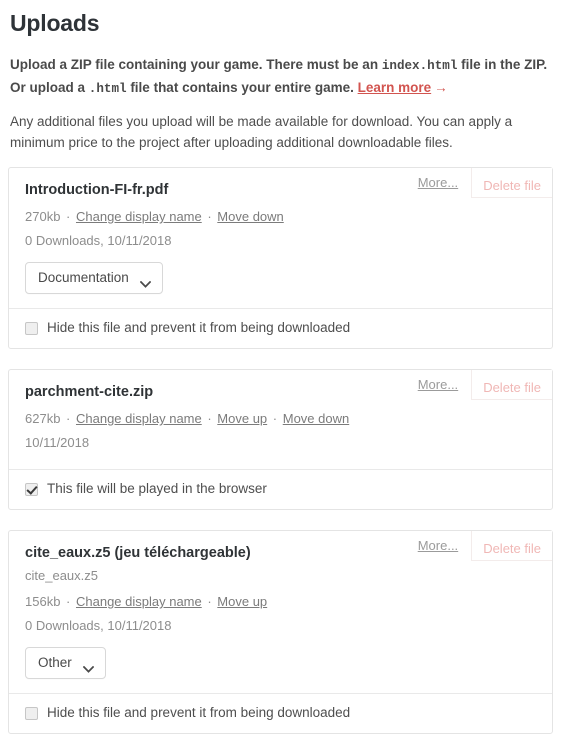 The width and height of the screenshot is (561, 734). What do you see at coordinates (43, 418) in the screenshot?
I see `file-size: 627kb` at bounding box center [43, 418].